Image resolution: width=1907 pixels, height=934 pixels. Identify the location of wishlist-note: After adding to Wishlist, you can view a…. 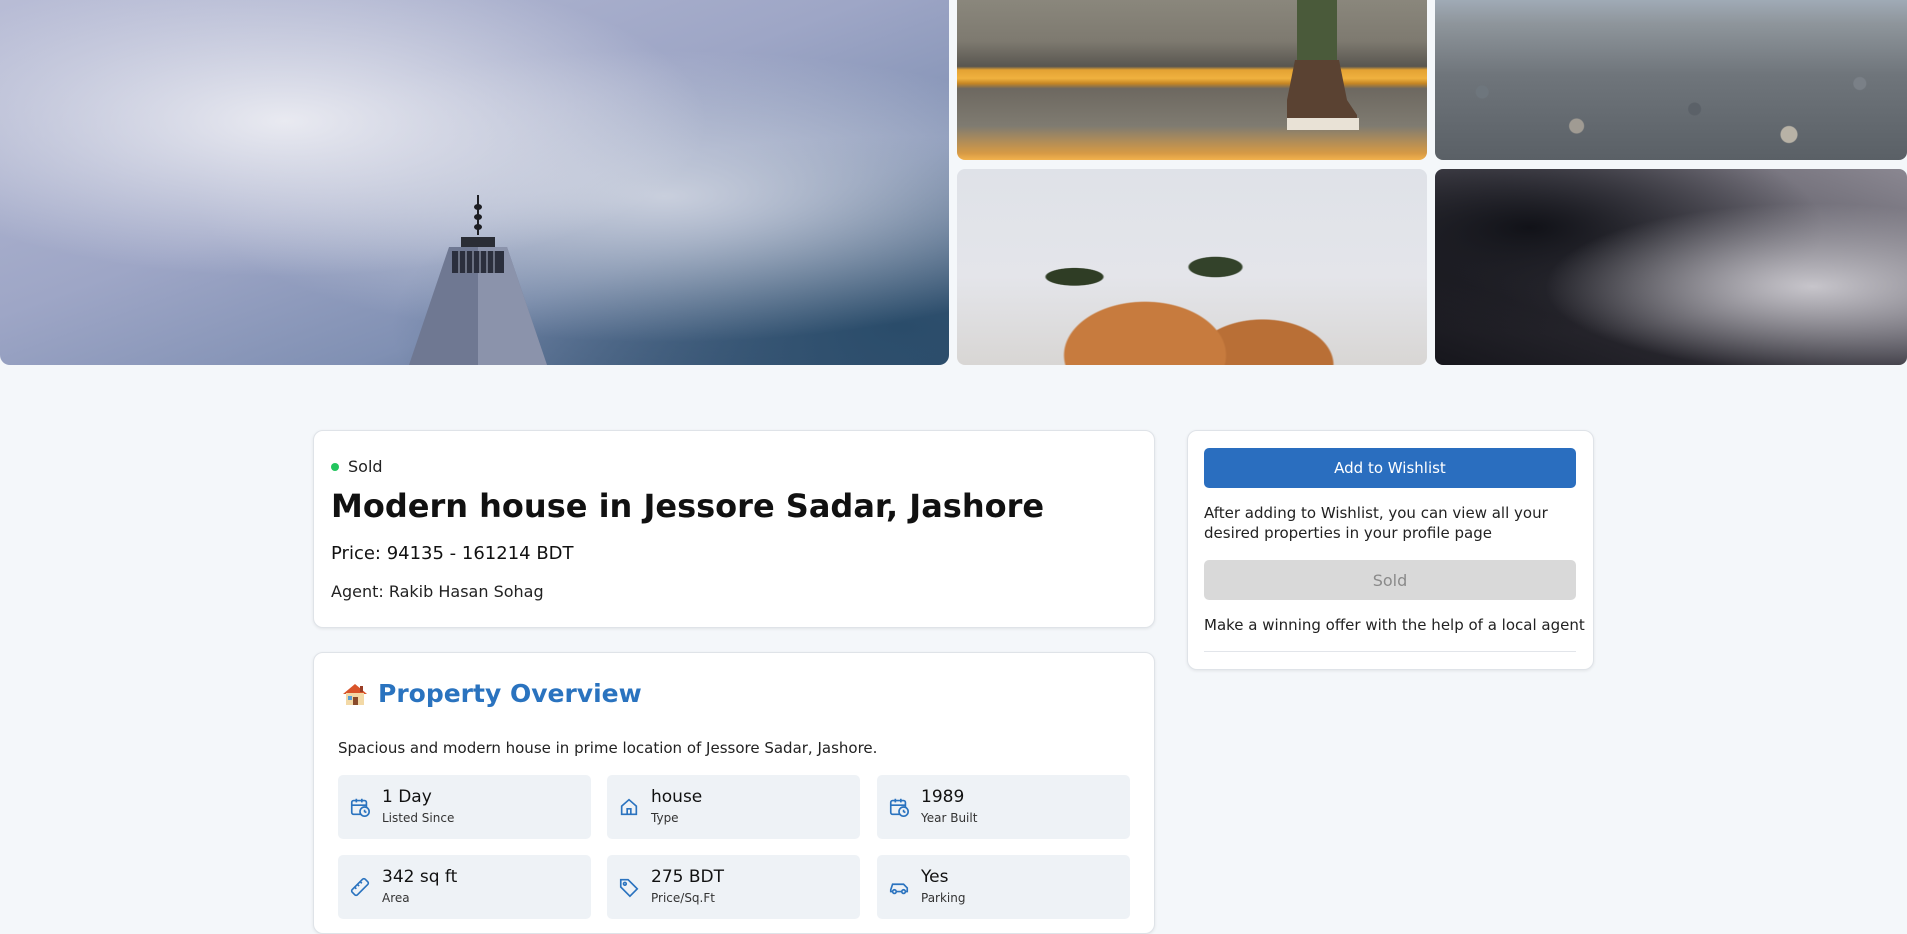
(1376, 523).